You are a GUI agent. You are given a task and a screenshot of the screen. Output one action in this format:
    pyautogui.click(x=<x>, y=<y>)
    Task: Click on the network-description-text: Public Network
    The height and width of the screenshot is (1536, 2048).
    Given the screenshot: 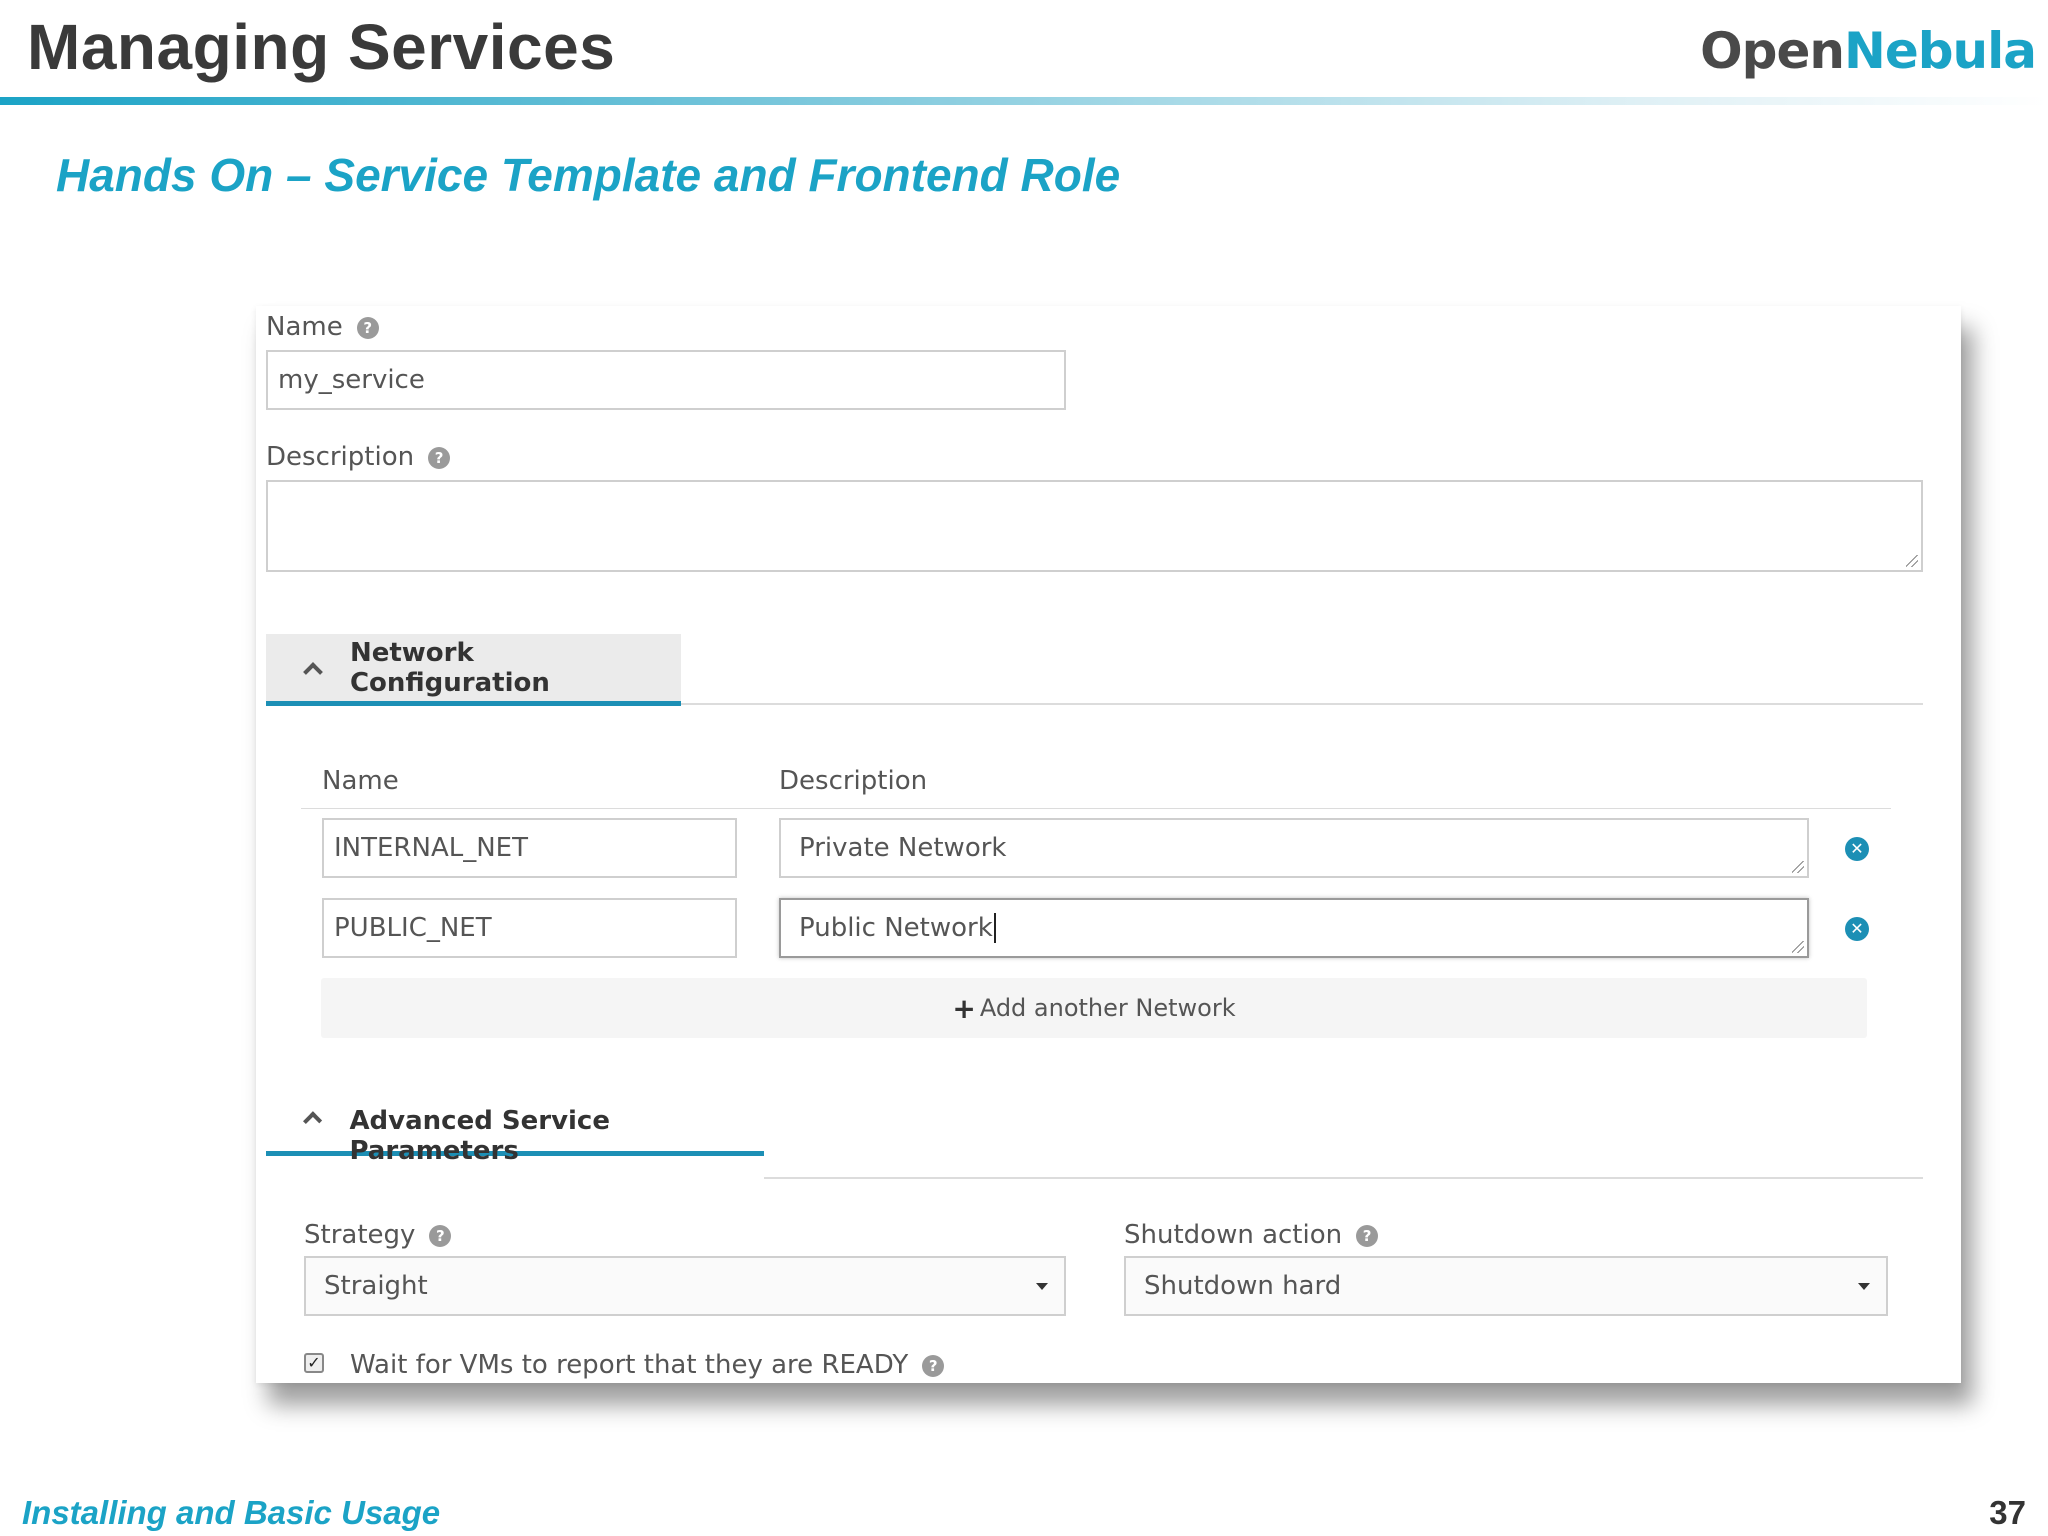 What is the action you would take?
    pyautogui.click(x=896, y=928)
    